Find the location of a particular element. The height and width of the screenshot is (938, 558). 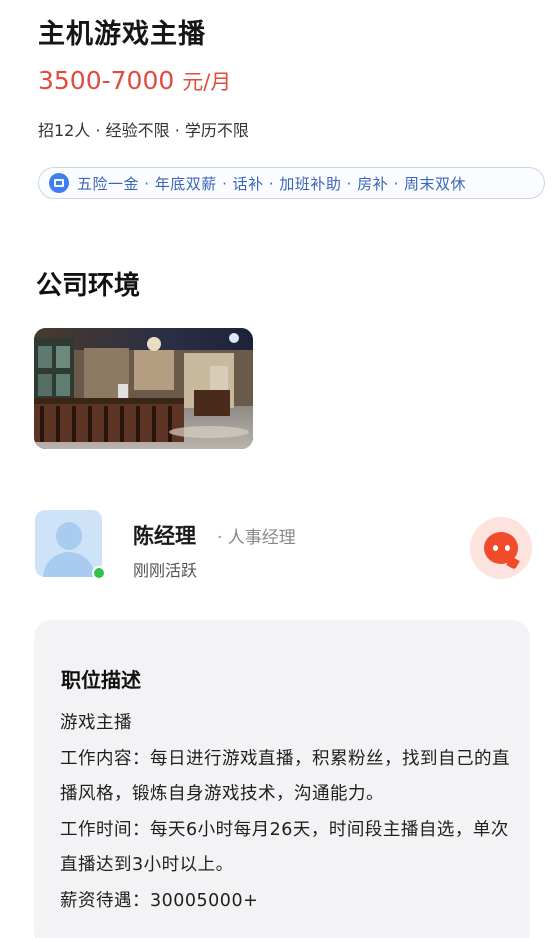

description-line: 游戏主播 is located at coordinates (96, 723).